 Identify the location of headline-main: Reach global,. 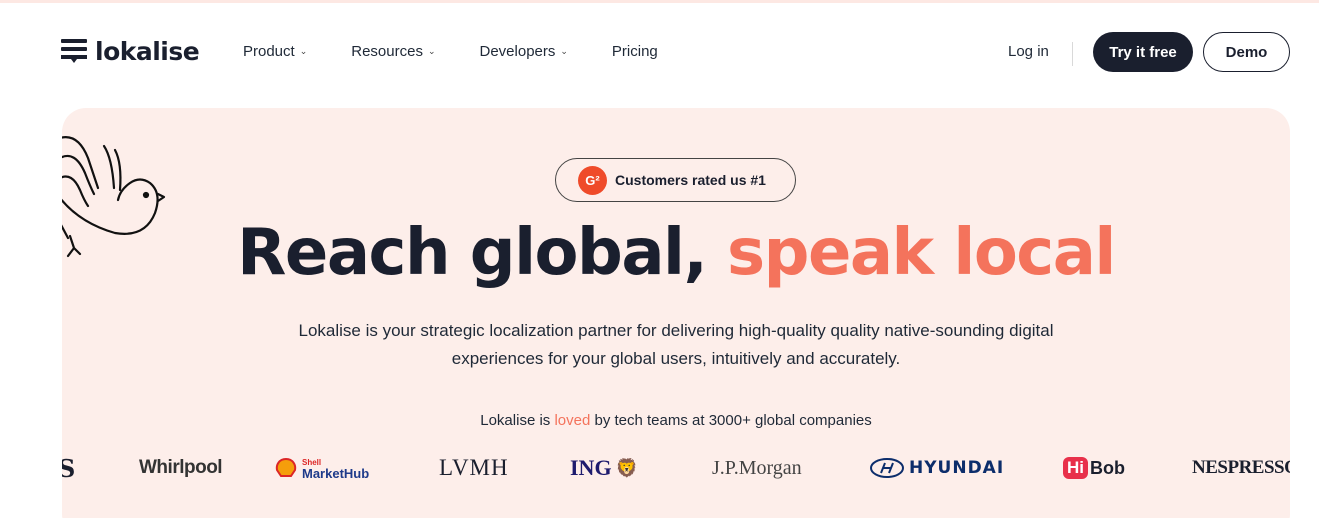
(482, 253).